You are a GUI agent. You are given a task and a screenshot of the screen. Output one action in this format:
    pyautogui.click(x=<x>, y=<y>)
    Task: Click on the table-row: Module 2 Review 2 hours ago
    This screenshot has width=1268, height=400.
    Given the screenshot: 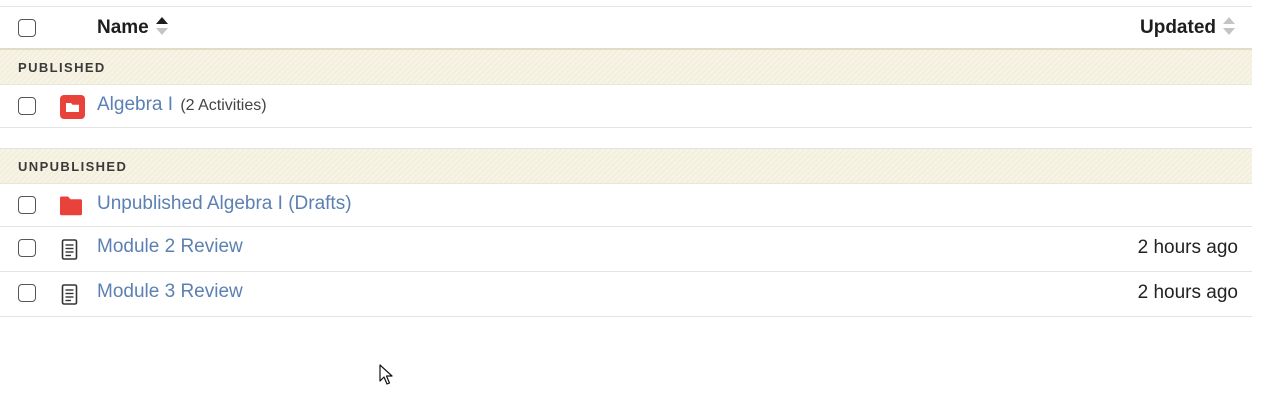 What is the action you would take?
    pyautogui.click(x=626, y=249)
    